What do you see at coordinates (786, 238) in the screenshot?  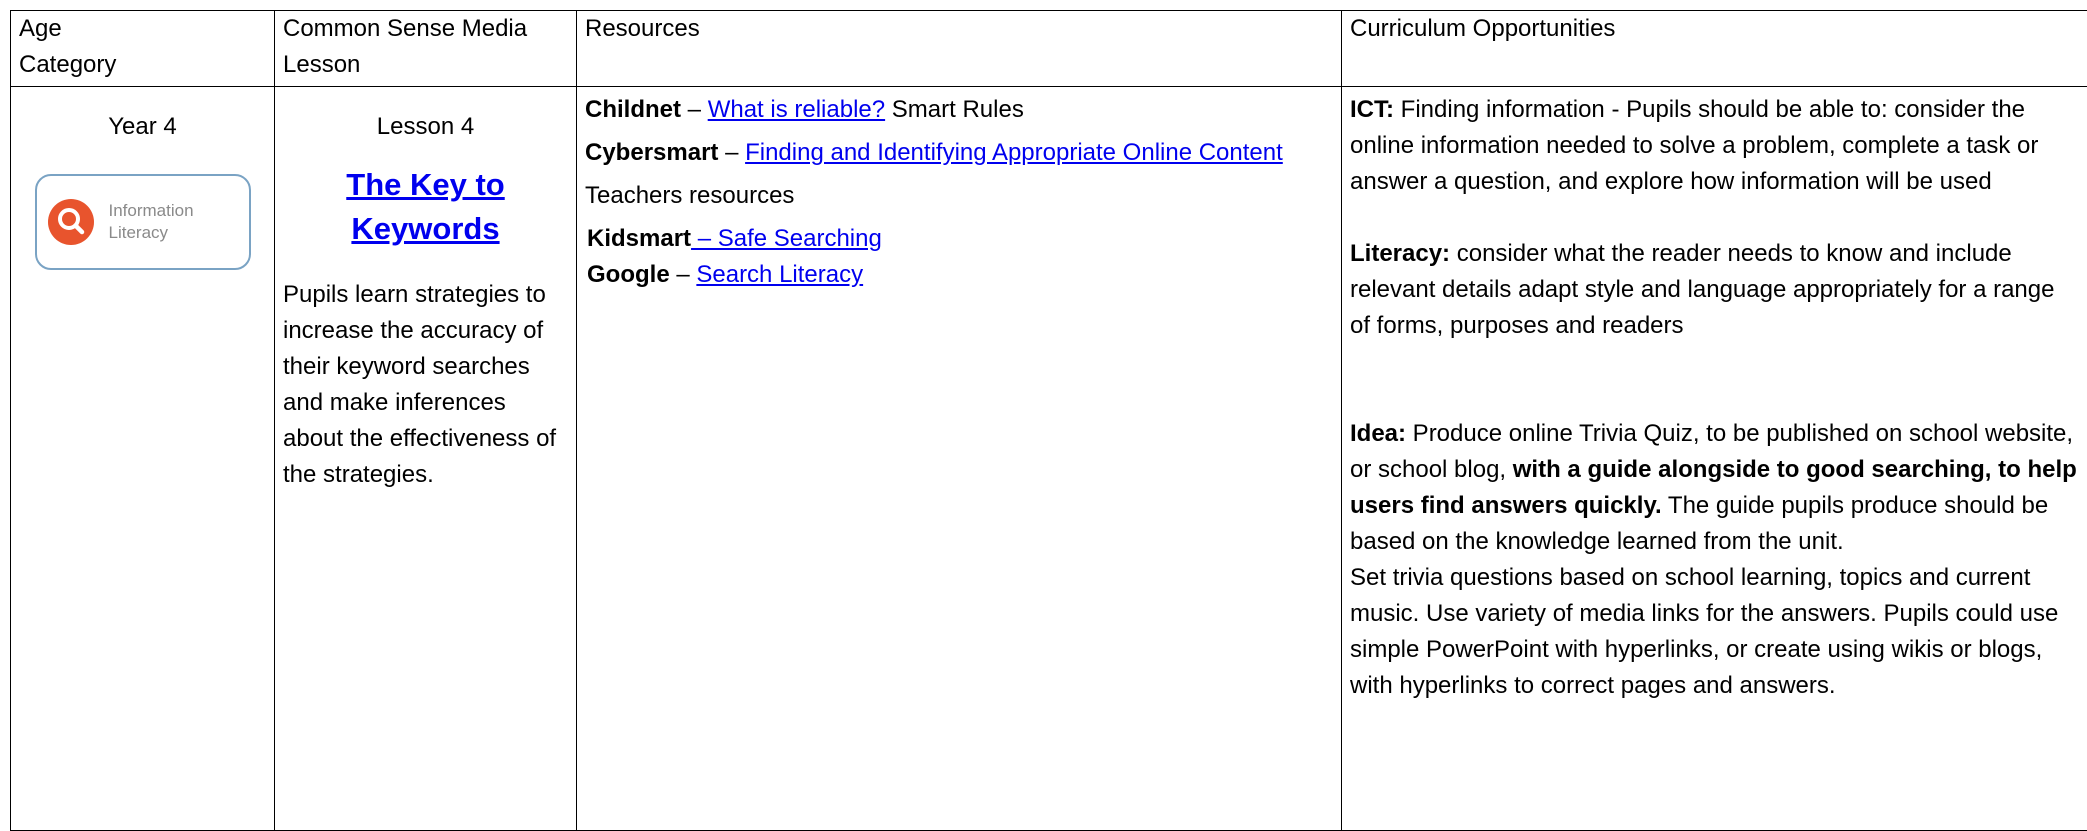 I see `kidsmart-link: – Safe Searching` at bounding box center [786, 238].